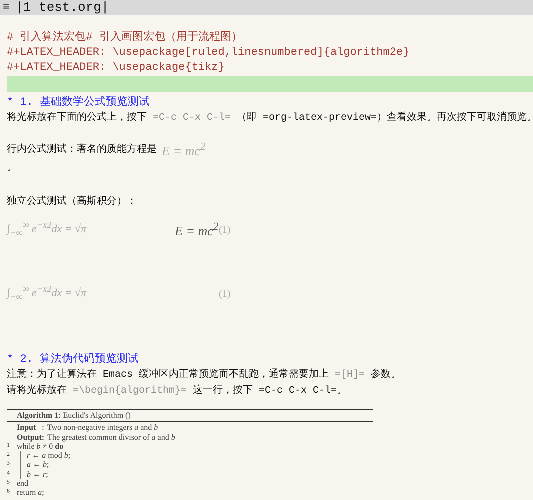  I want to click on inline-code: =C-c C-x C-l=, so click(192, 119).